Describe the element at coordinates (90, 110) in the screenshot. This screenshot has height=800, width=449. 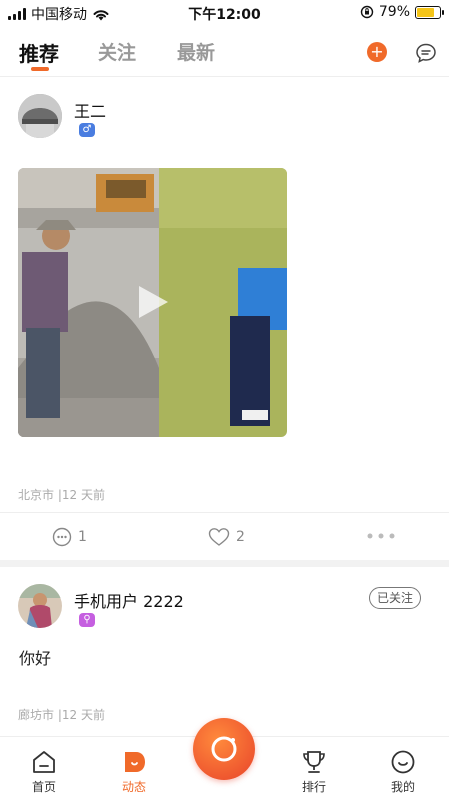
I see `post-username: 王二` at that location.